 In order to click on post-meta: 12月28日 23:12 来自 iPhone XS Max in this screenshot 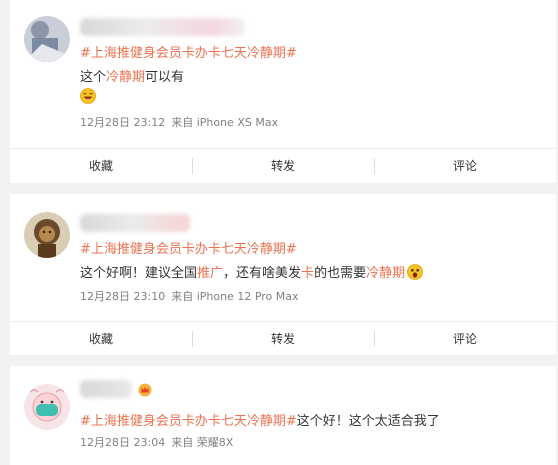, I will do `click(179, 122)`.